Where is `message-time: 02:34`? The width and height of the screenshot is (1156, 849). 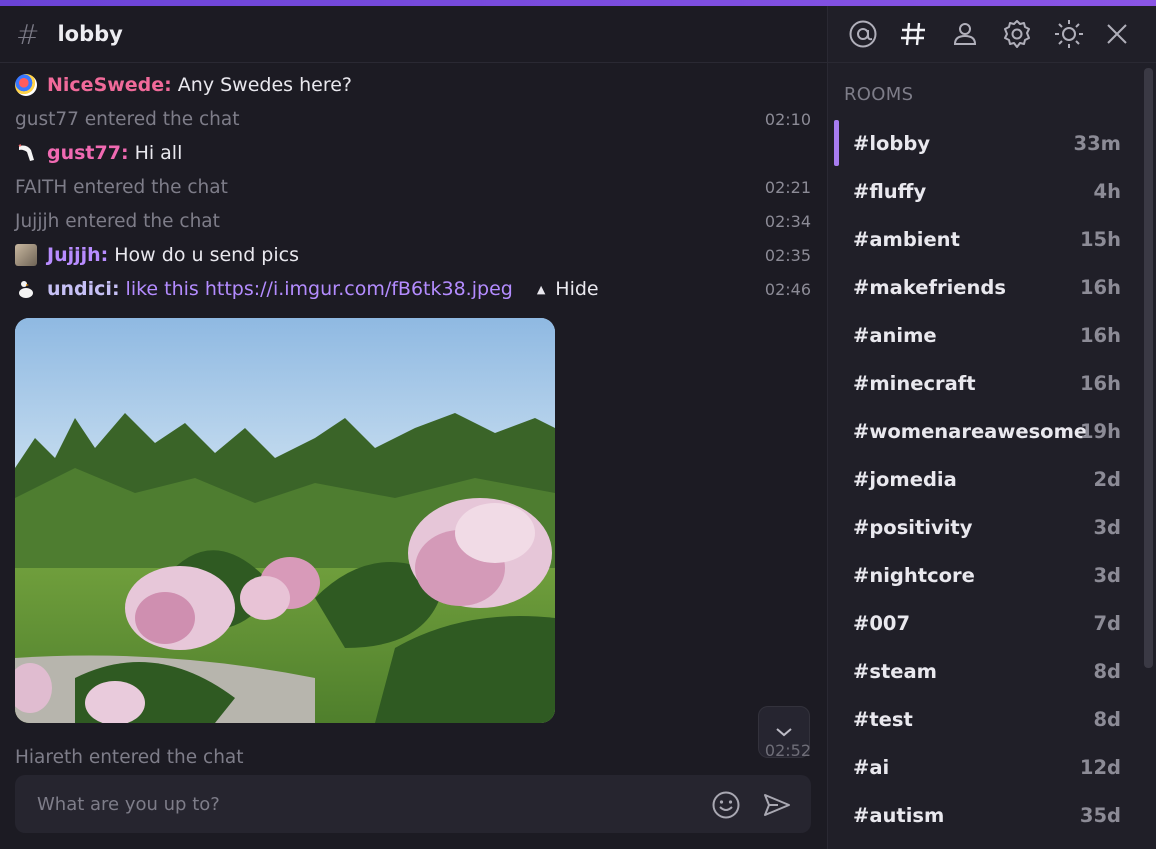 message-time: 02:34 is located at coordinates (787, 221).